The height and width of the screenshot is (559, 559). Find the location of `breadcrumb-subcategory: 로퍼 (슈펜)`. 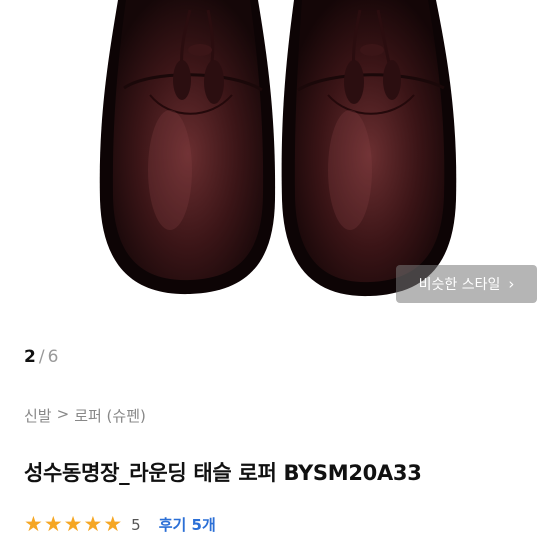

breadcrumb-subcategory: 로퍼 (슈펜) is located at coordinates (110, 415).